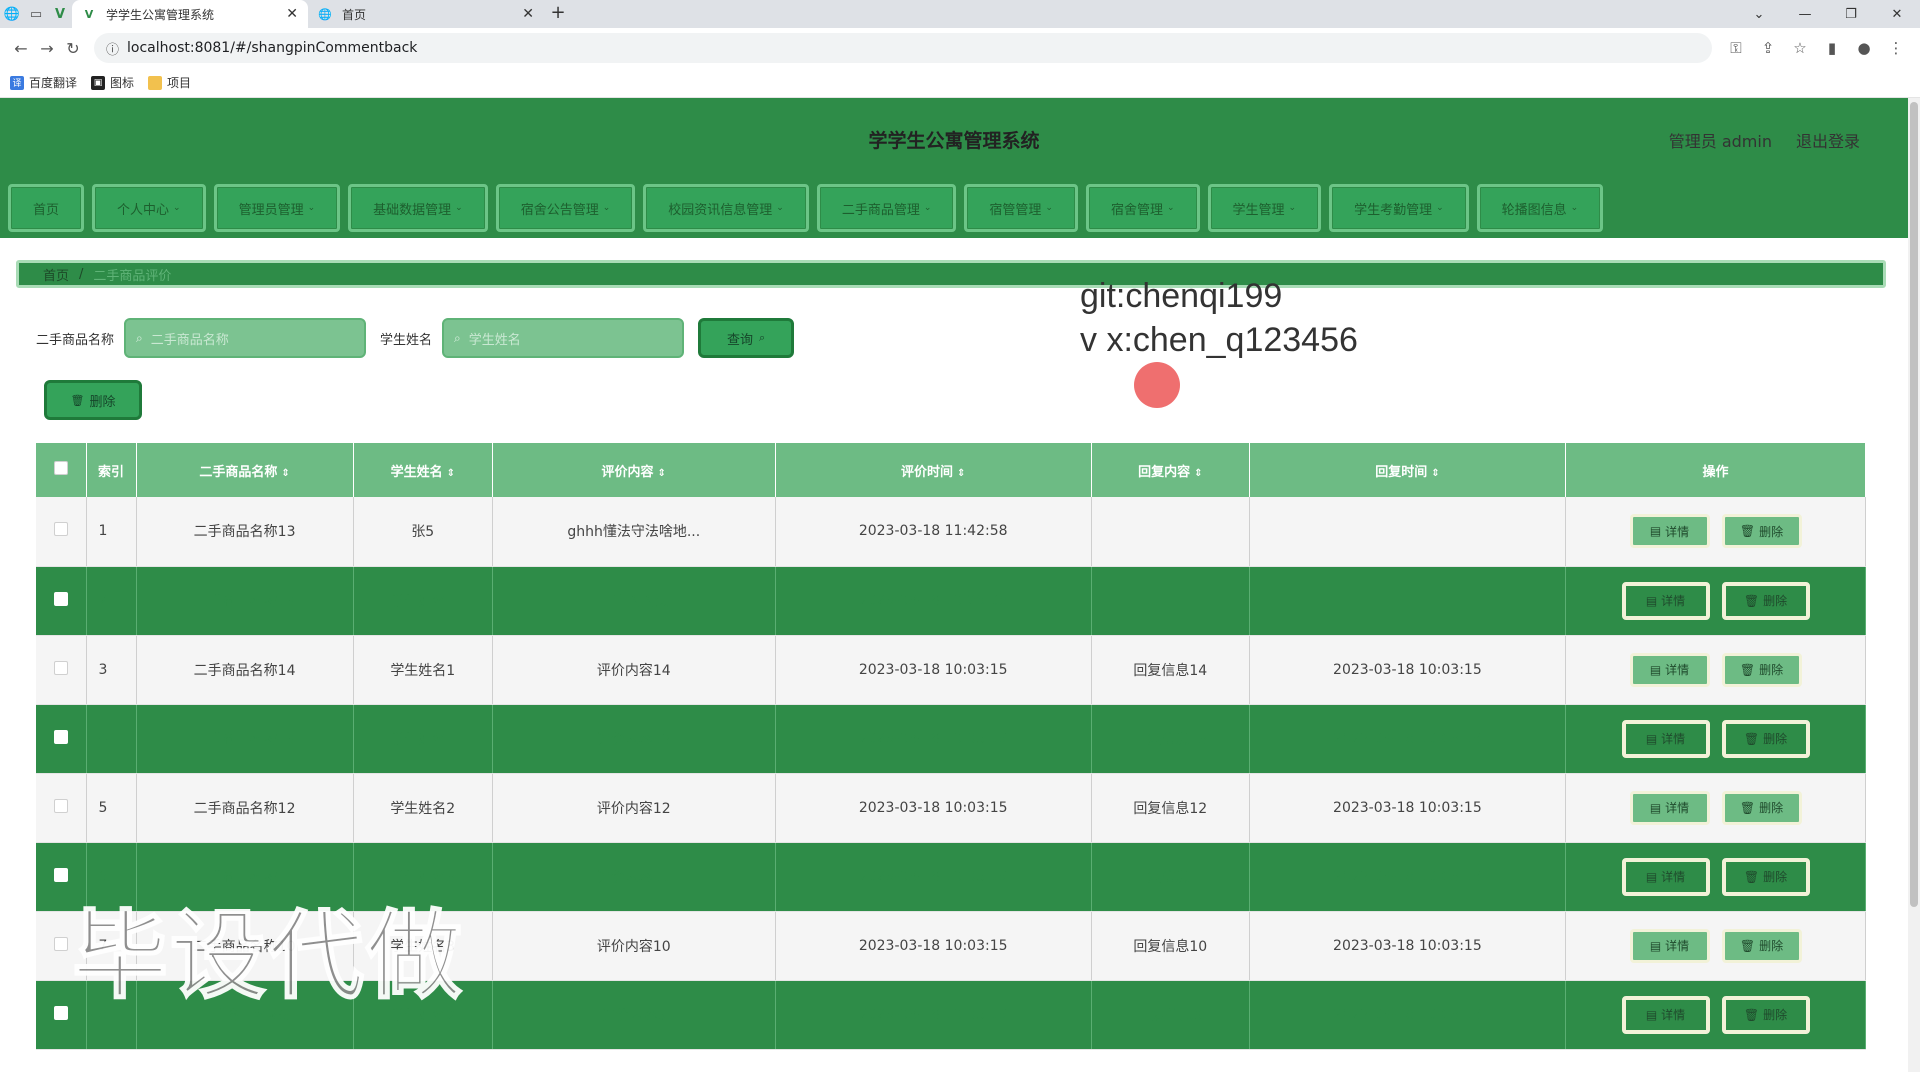  What do you see at coordinates (1828, 140) in the screenshot?
I see `logout-link: 退出登录` at bounding box center [1828, 140].